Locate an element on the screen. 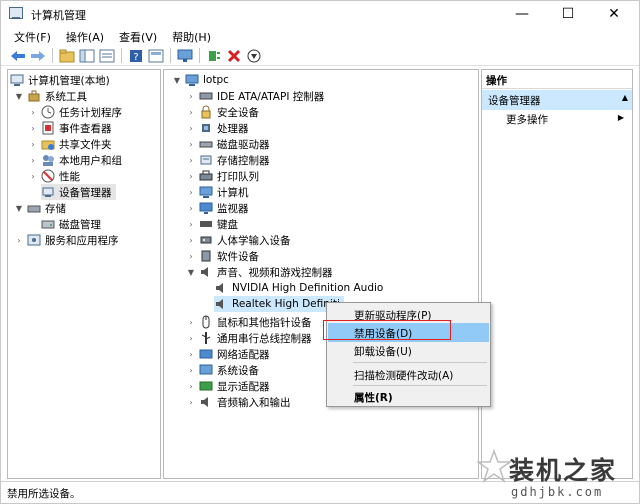  device-category-display: › 显示适配器 is located at coordinates (227, 386).